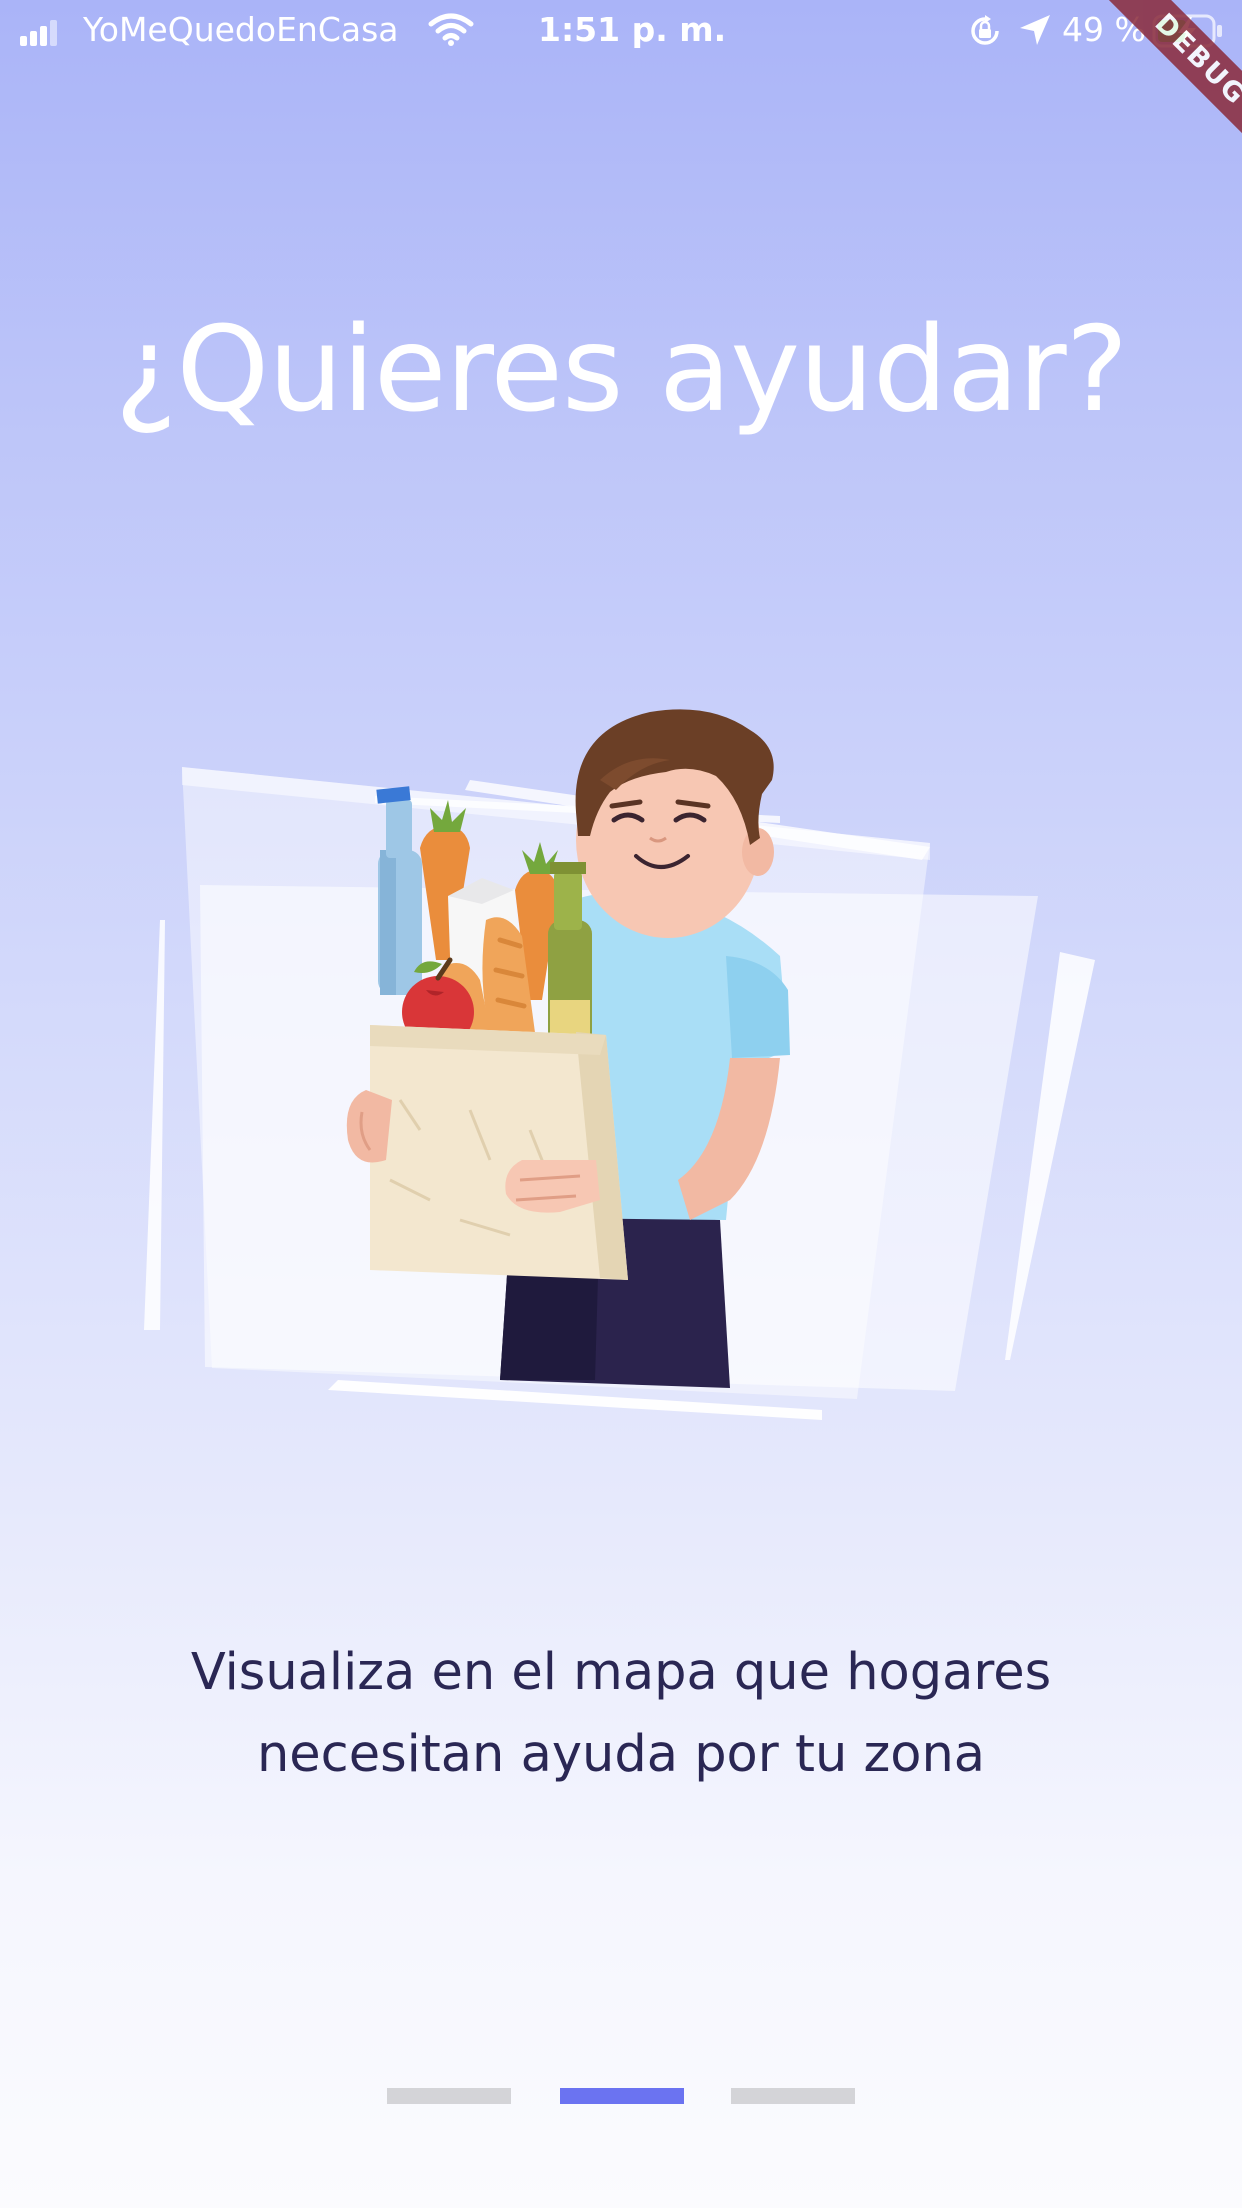 The width and height of the screenshot is (1242, 2208). What do you see at coordinates (621, 369) in the screenshot?
I see `page-title: ¿Quieres ayudar?` at bounding box center [621, 369].